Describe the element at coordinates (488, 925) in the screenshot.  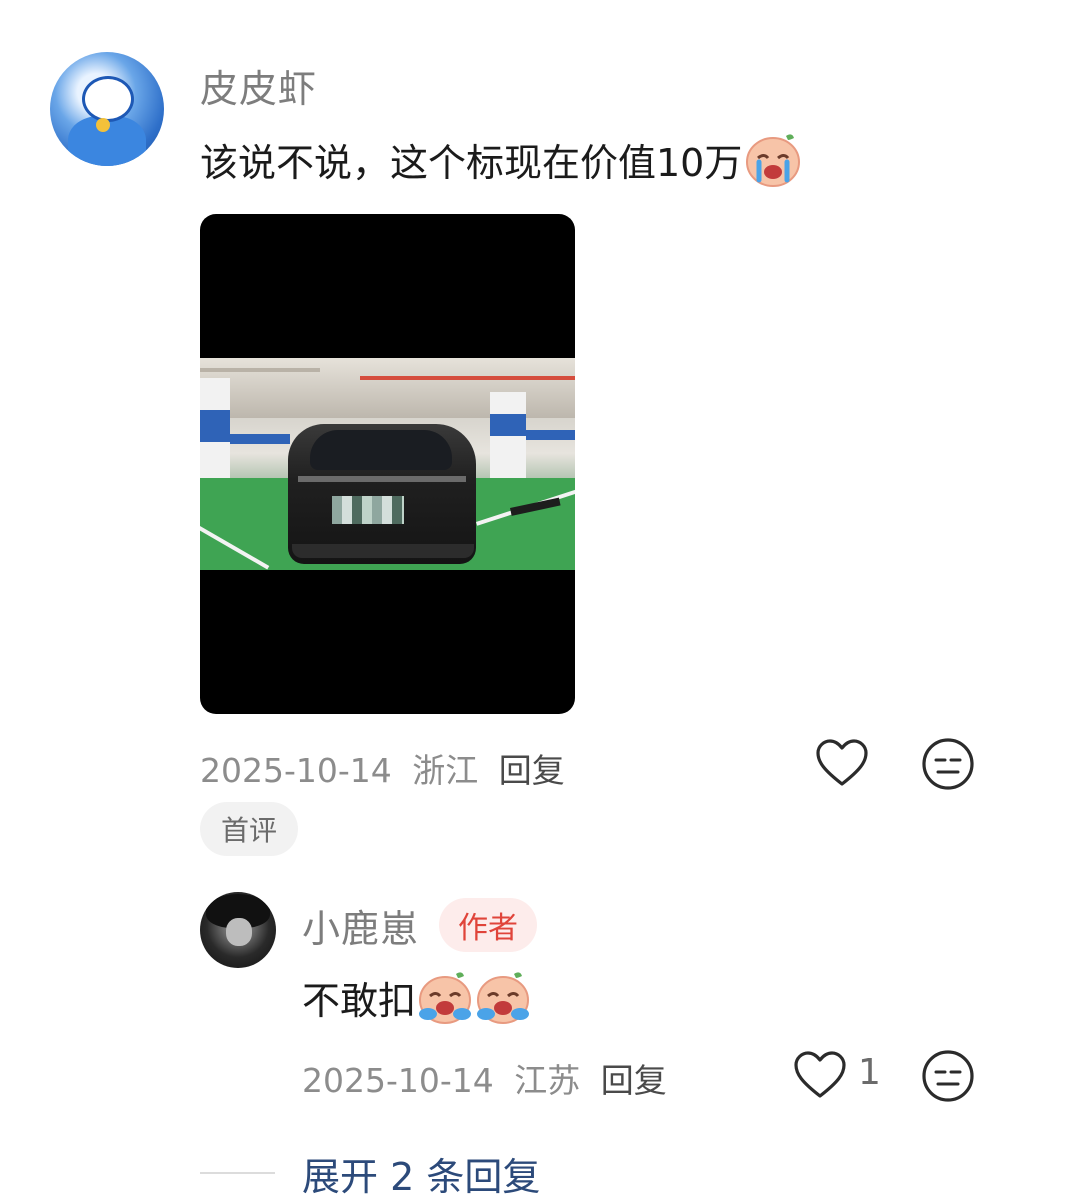
I see `author-badge: 作者` at that location.